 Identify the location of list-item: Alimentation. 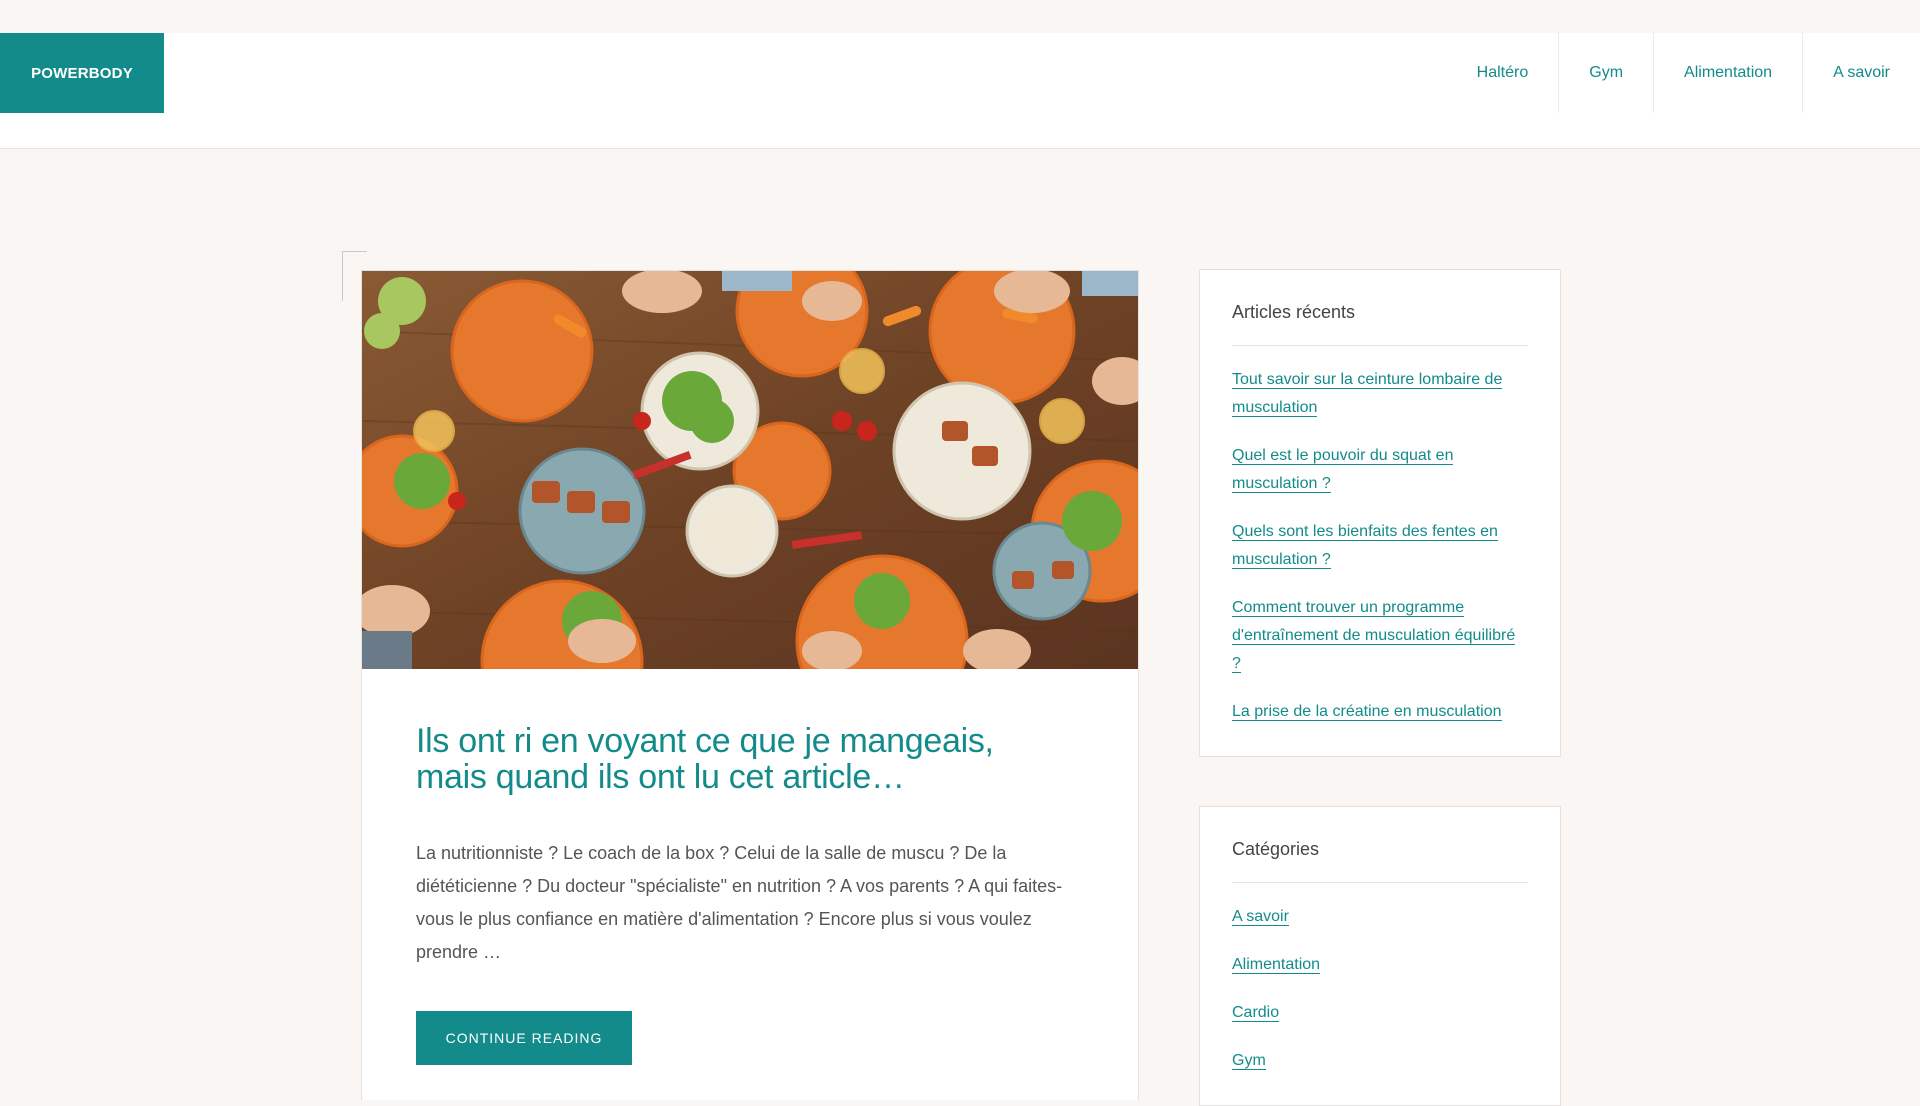
(1380, 965).